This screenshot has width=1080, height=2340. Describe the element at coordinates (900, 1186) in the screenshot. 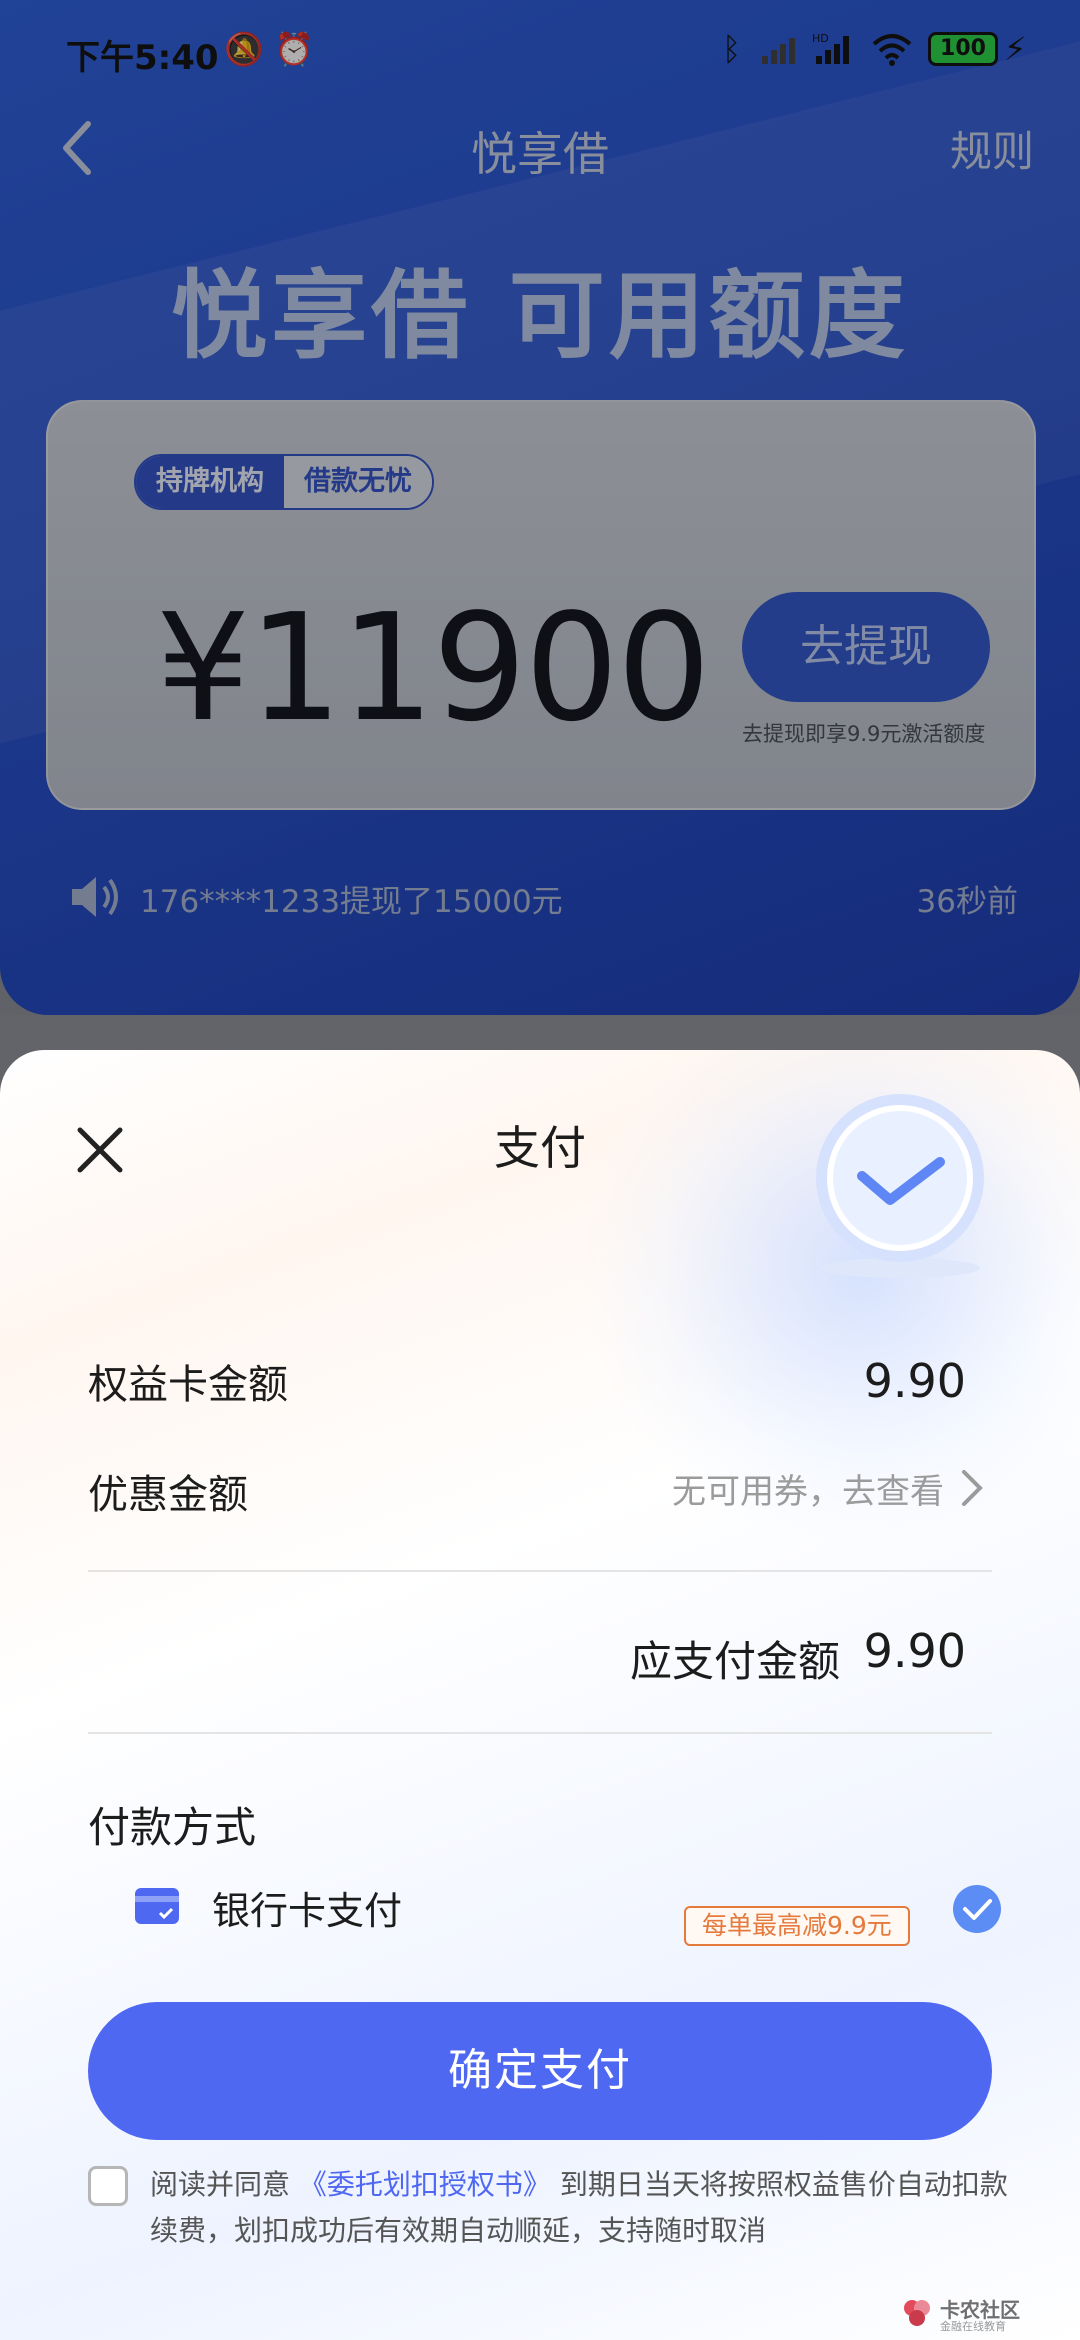

I see `check-badge-icon` at that location.